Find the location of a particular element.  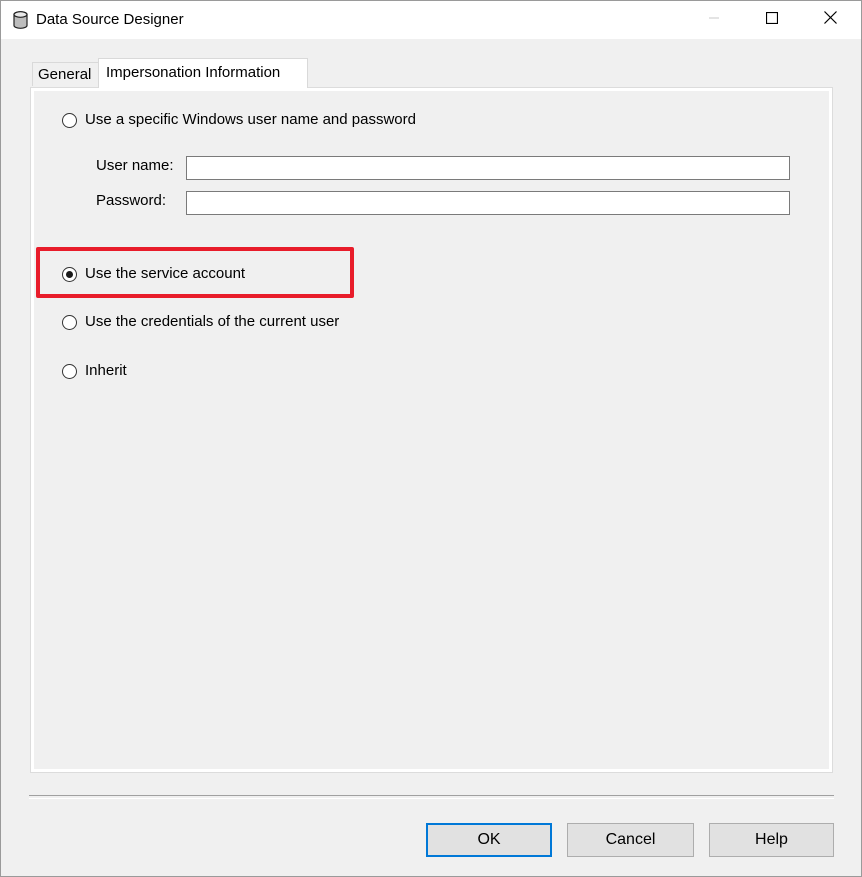

password-input is located at coordinates (488, 203).